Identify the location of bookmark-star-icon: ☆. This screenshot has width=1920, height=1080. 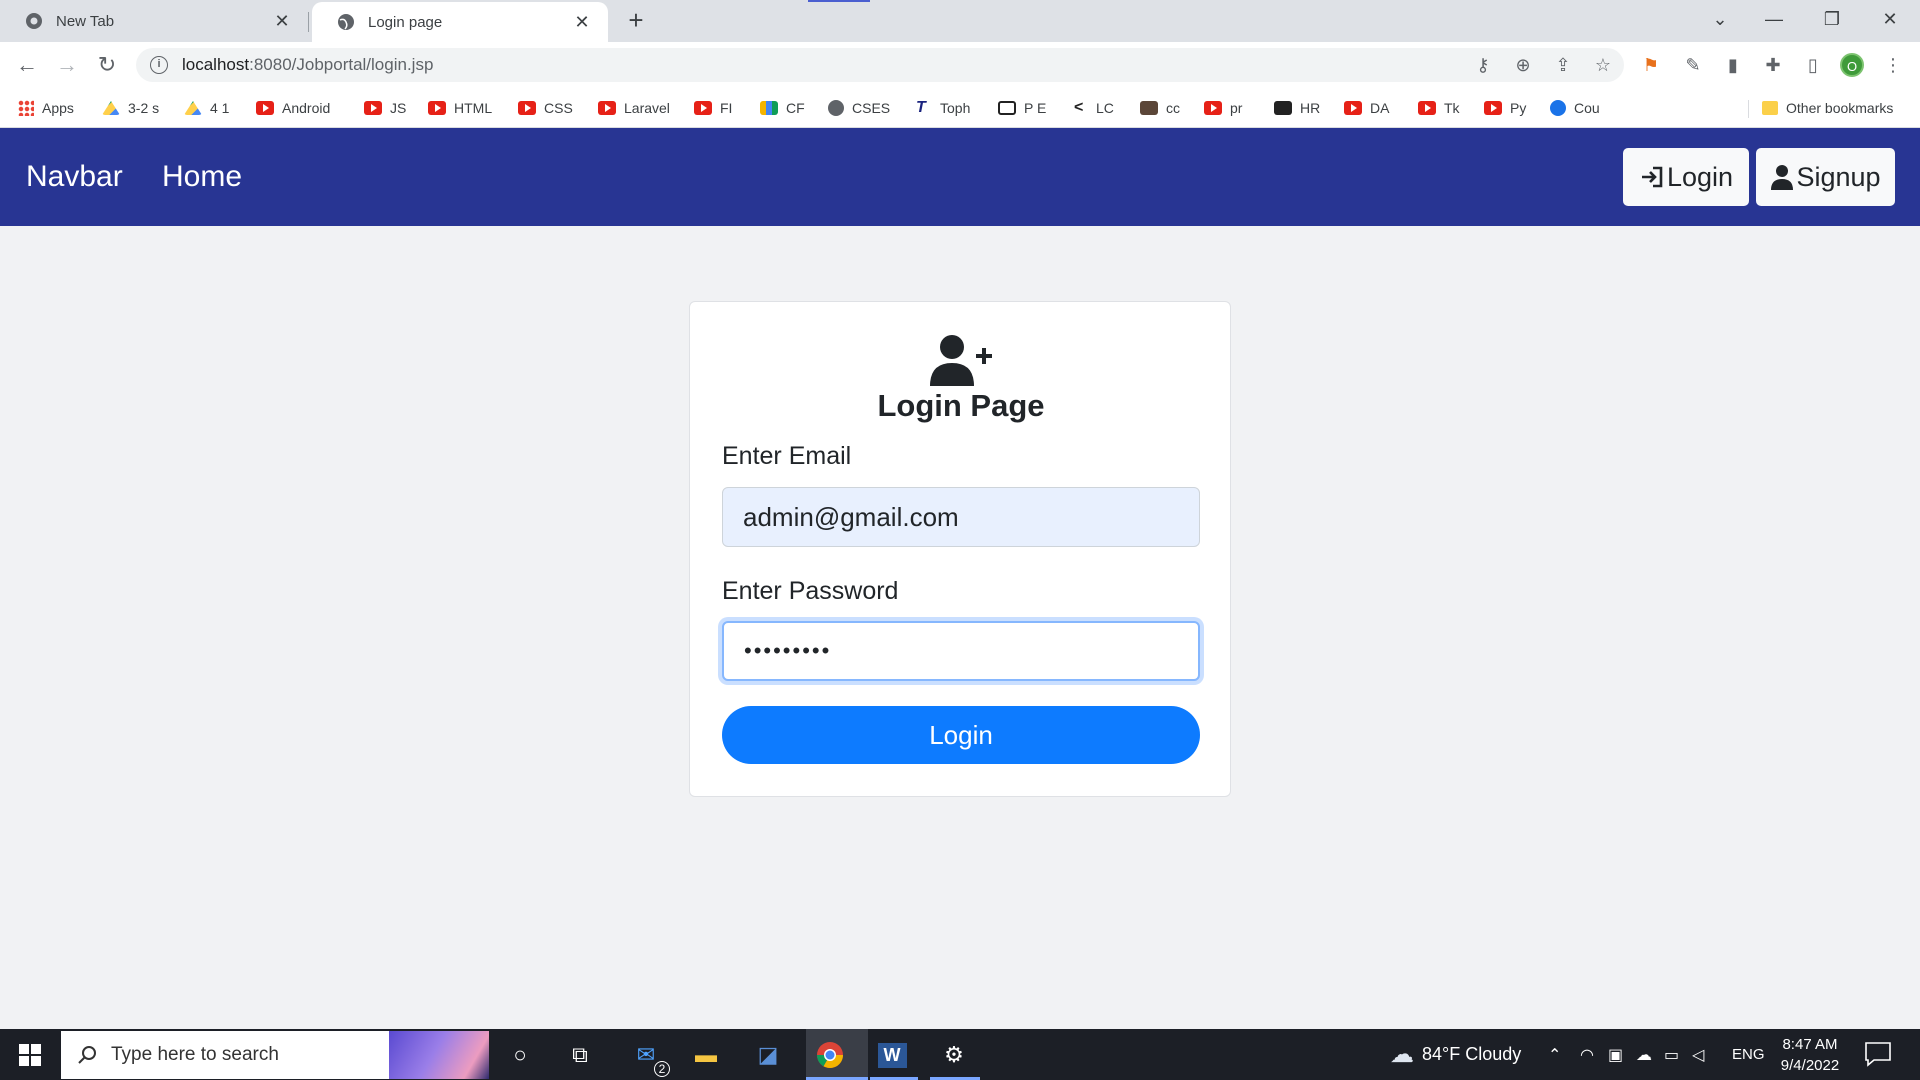
(1603, 65).